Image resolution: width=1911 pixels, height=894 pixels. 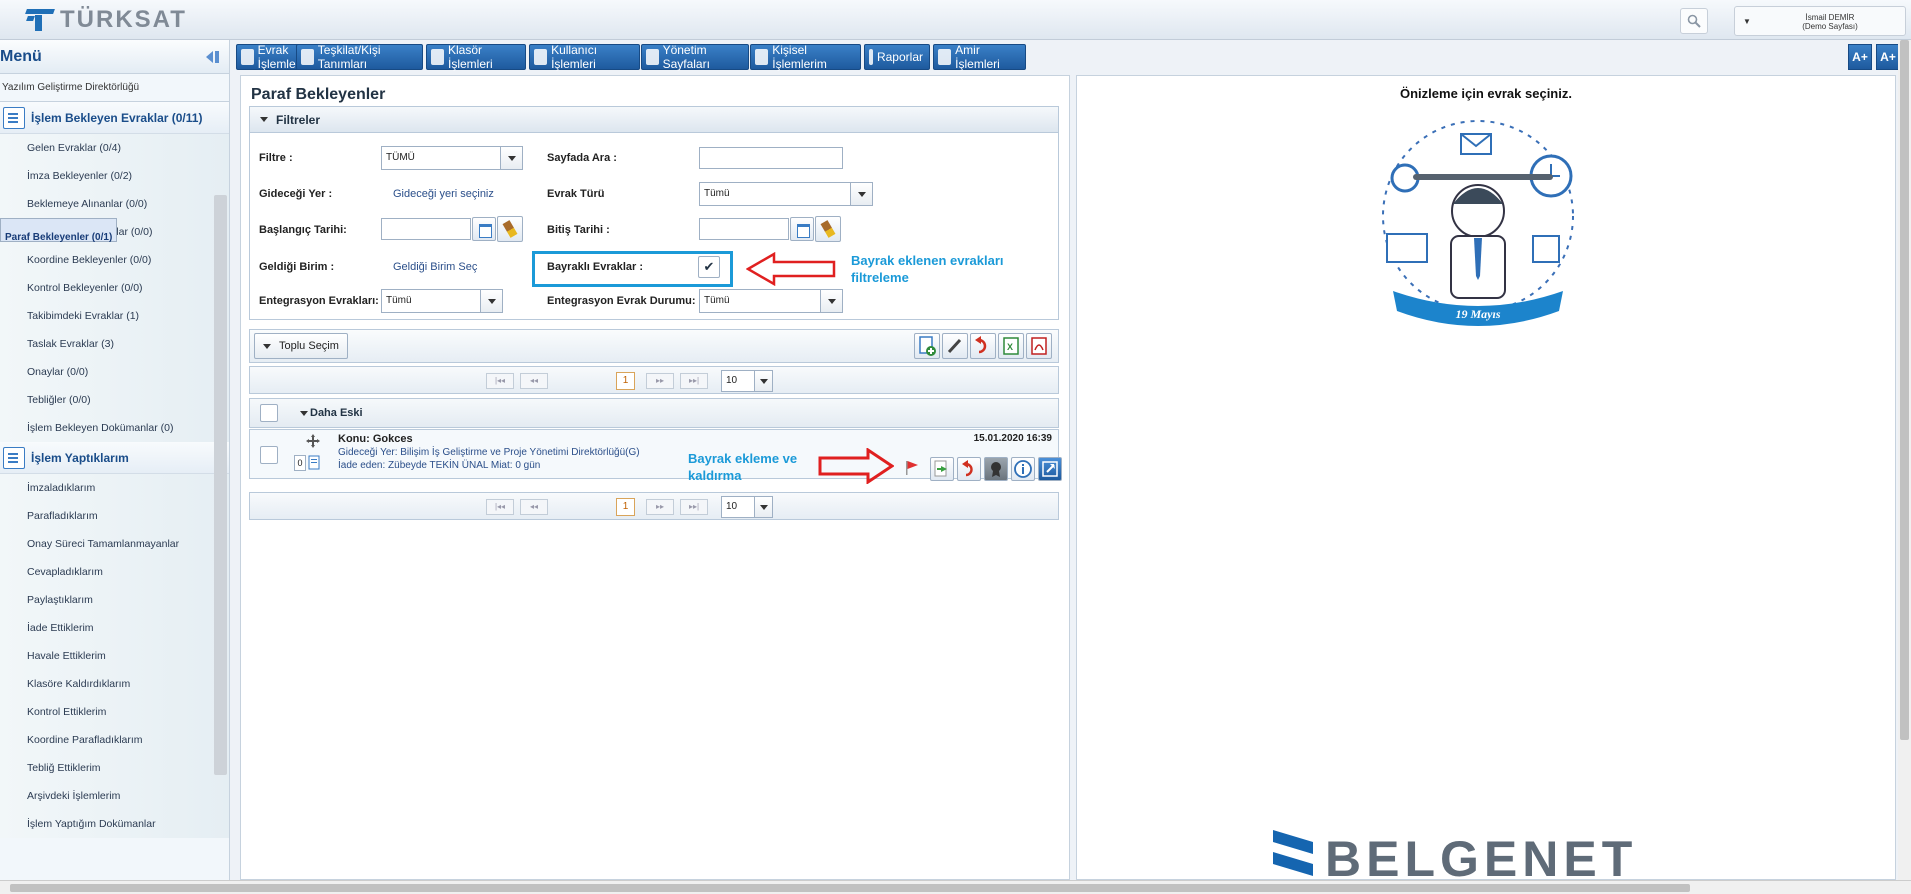 What do you see at coordinates (654, 120) in the screenshot?
I see `filters-header: Filtreler` at bounding box center [654, 120].